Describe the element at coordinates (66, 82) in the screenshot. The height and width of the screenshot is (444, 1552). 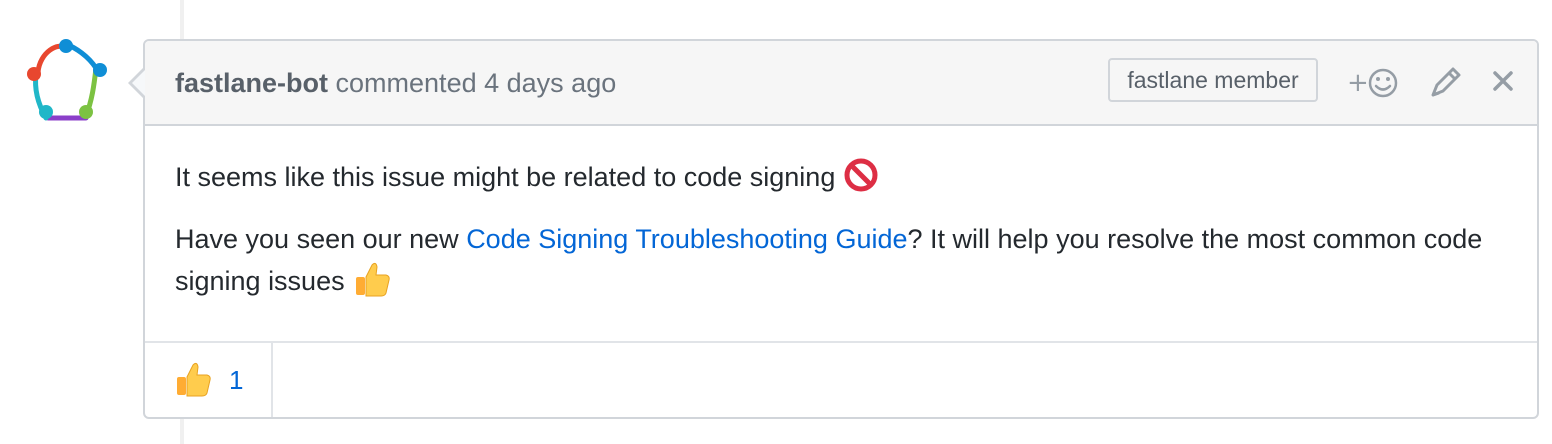
I see `fastlane-avatar` at that location.